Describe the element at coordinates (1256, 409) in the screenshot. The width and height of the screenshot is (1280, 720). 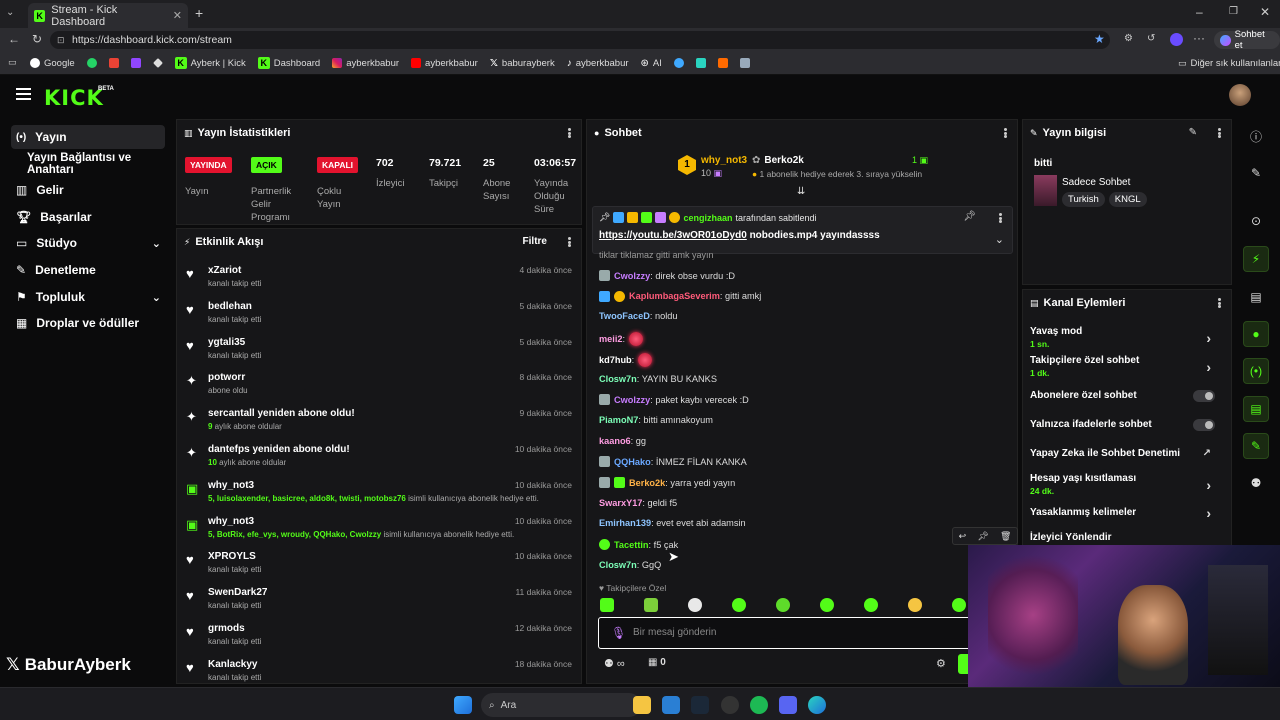
I see `actions-icon: ▤` at that location.